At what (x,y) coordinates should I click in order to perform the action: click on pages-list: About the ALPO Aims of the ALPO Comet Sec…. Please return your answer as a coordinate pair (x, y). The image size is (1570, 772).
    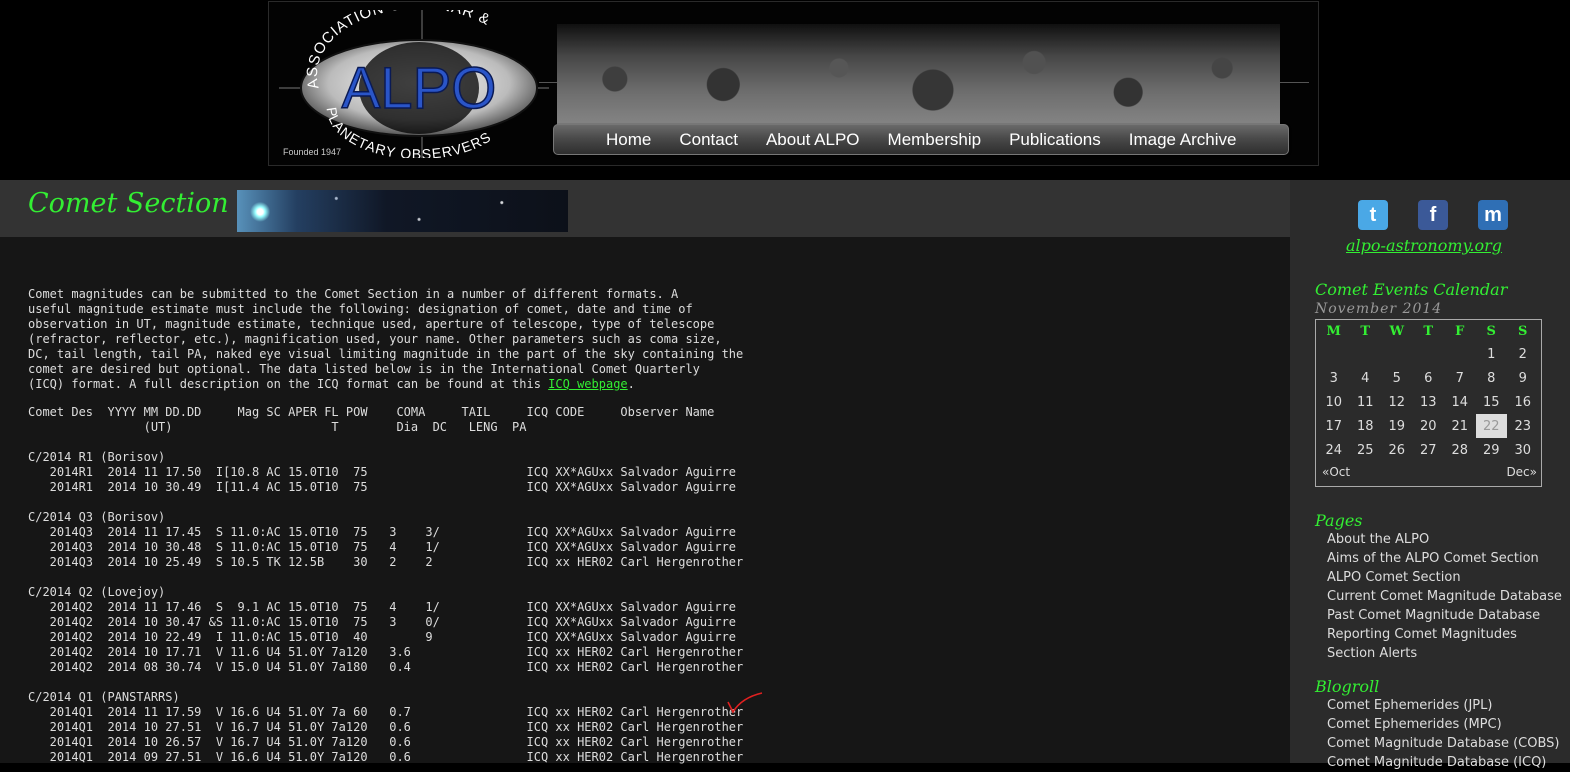
    Looking at the image, I should click on (1444, 596).